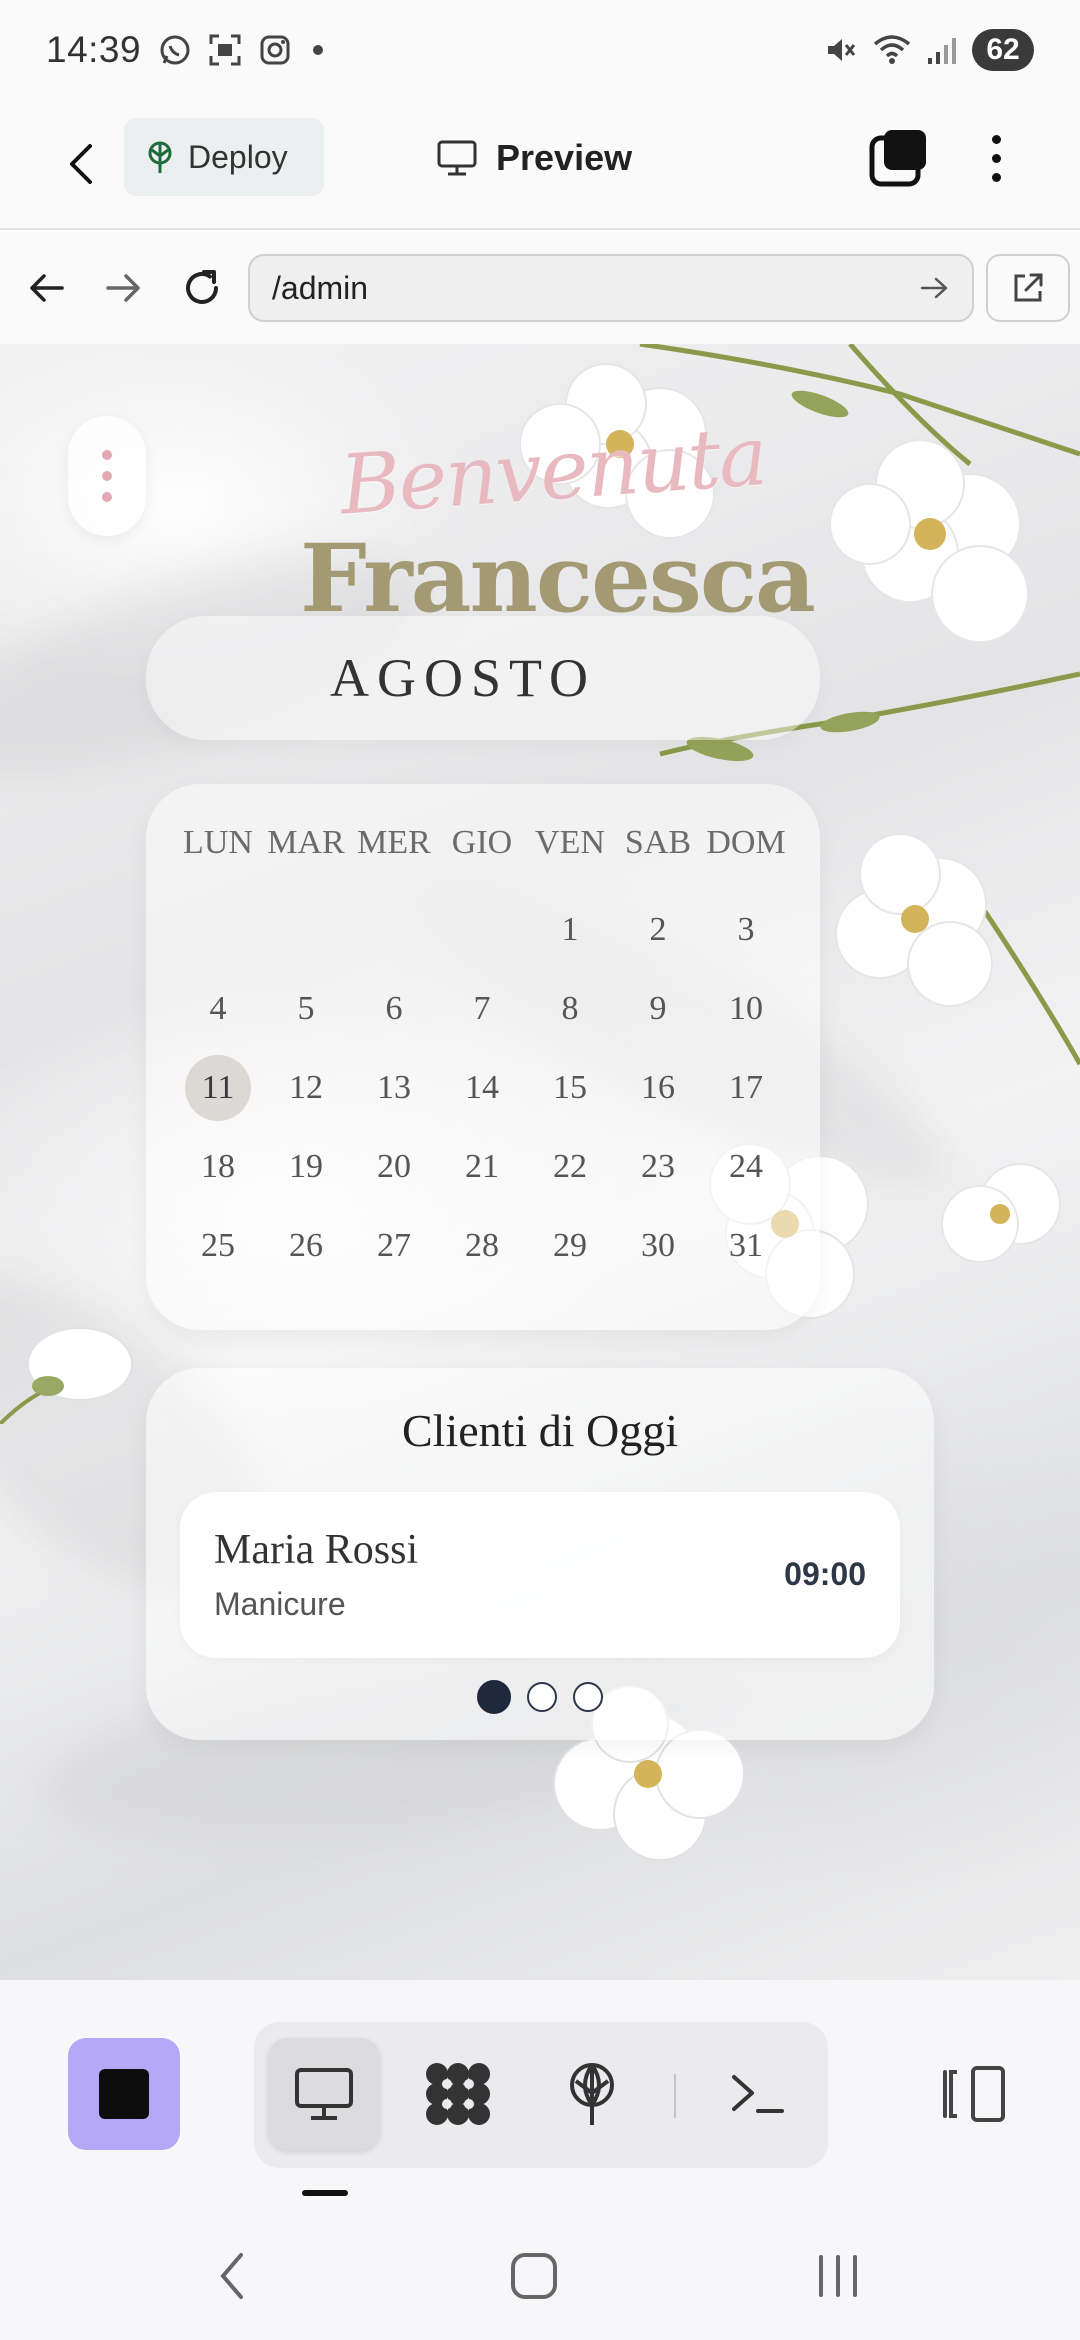  Describe the element at coordinates (218, 1245) in the screenshot. I see `calendar-day: 25` at that location.